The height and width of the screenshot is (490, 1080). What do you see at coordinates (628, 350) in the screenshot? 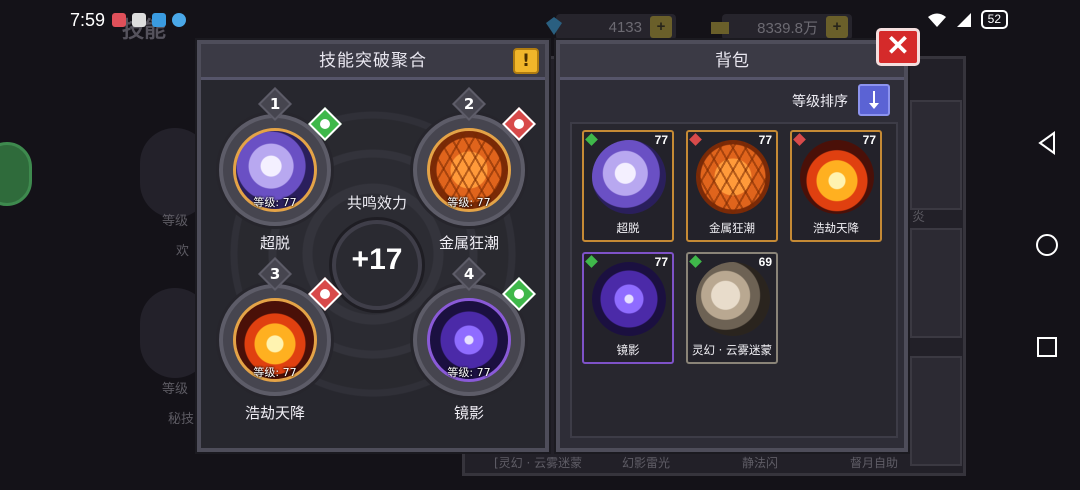
I see `item-name: 镜影` at bounding box center [628, 350].